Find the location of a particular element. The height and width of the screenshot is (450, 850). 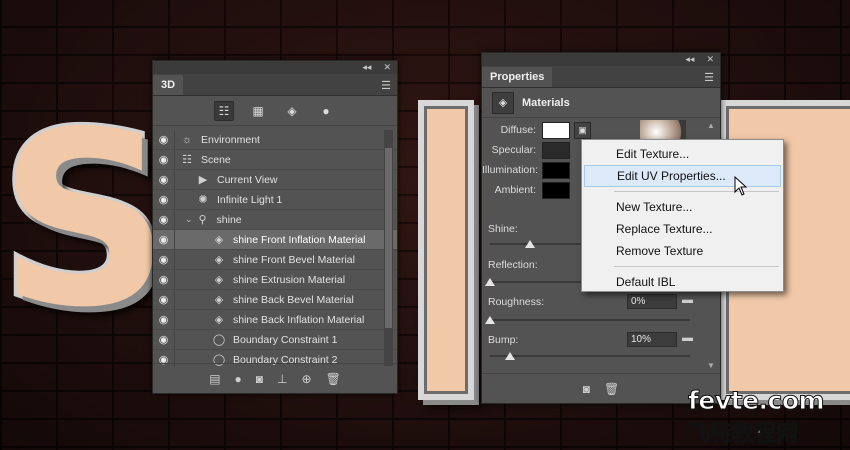

ambient-row: Ambient: is located at coordinates (526, 190).